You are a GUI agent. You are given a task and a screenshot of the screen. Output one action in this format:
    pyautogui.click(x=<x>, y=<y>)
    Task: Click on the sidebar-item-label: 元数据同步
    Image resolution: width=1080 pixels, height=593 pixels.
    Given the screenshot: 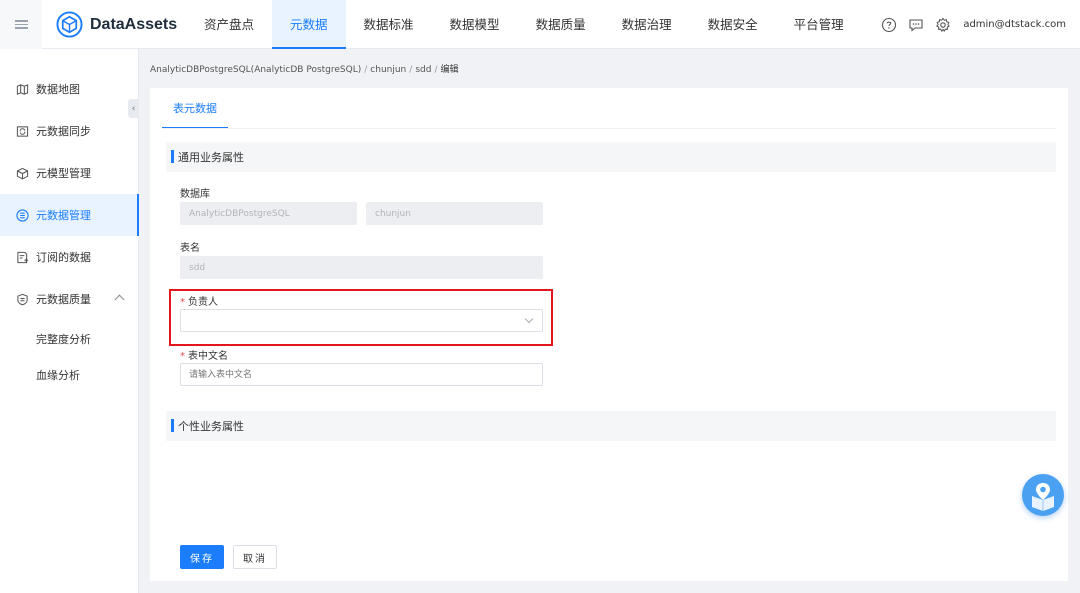 What is the action you would take?
    pyautogui.click(x=63, y=131)
    